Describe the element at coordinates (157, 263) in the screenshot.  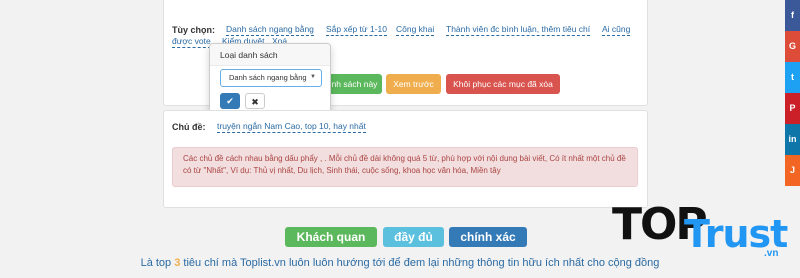
I see `footer-prefix: Là top` at that location.